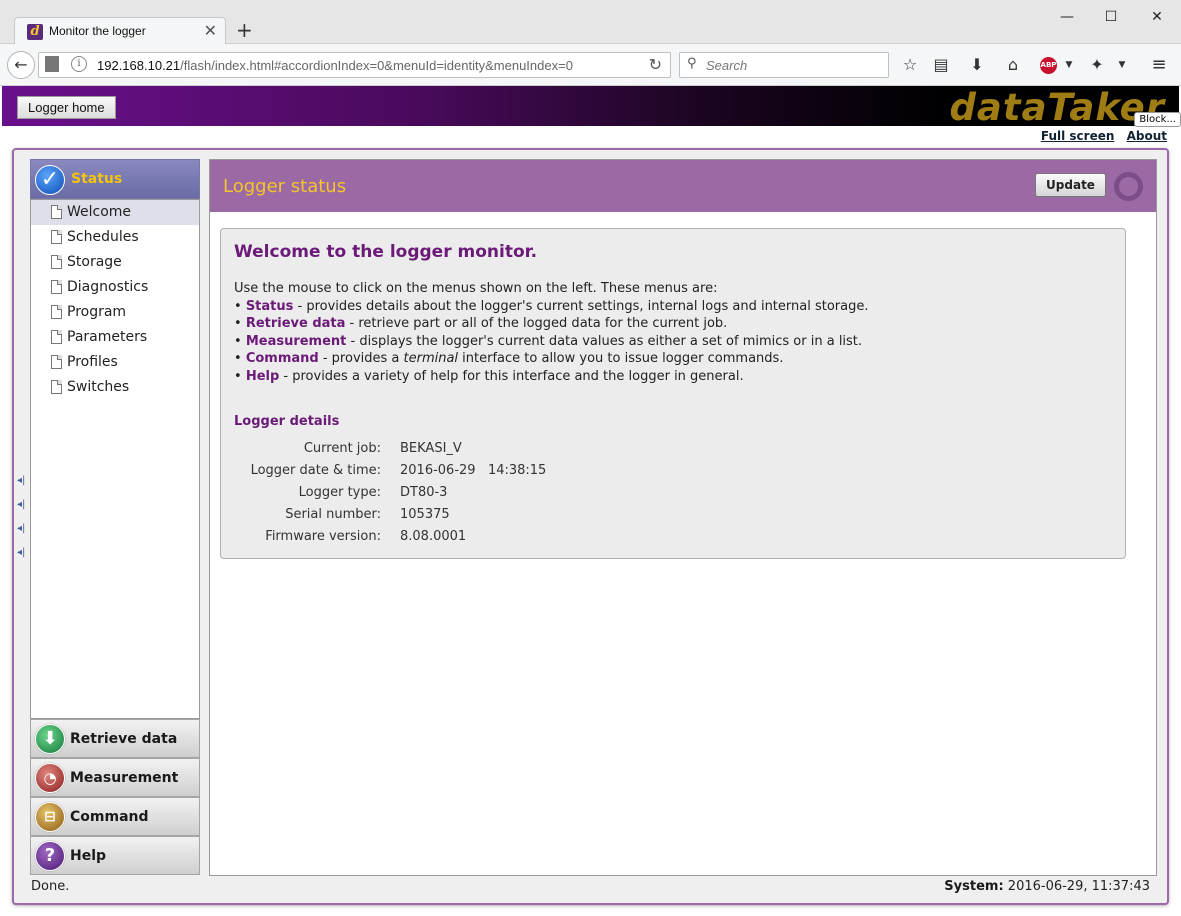 This screenshot has height=916, width=1181. Describe the element at coordinates (941, 65) in the screenshot. I see `reading-list-icon: ▤` at that location.